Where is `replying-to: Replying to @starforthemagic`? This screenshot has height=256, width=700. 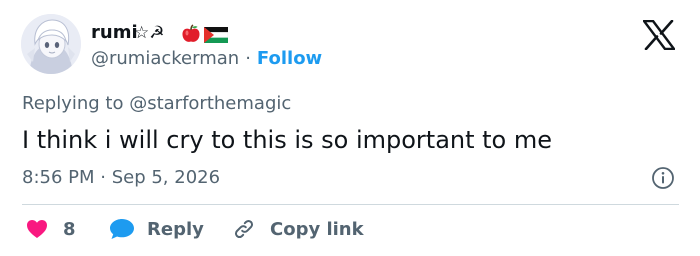
replying-to: Replying to @starforthemagic is located at coordinates (156, 104).